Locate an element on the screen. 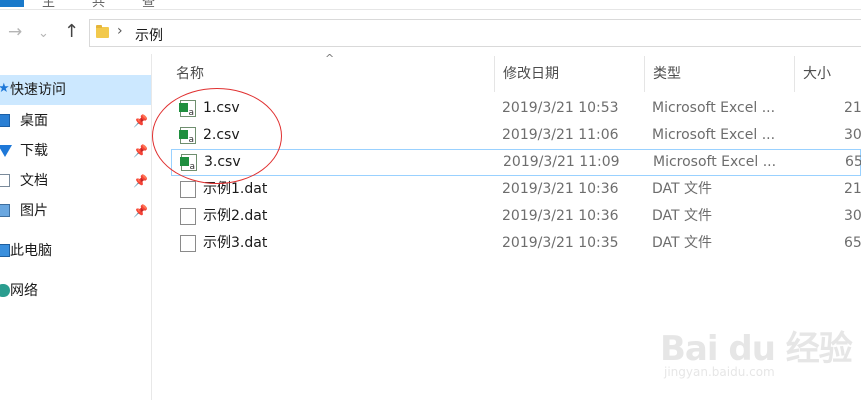  address-bar: › 示例 is located at coordinates (475, 33).